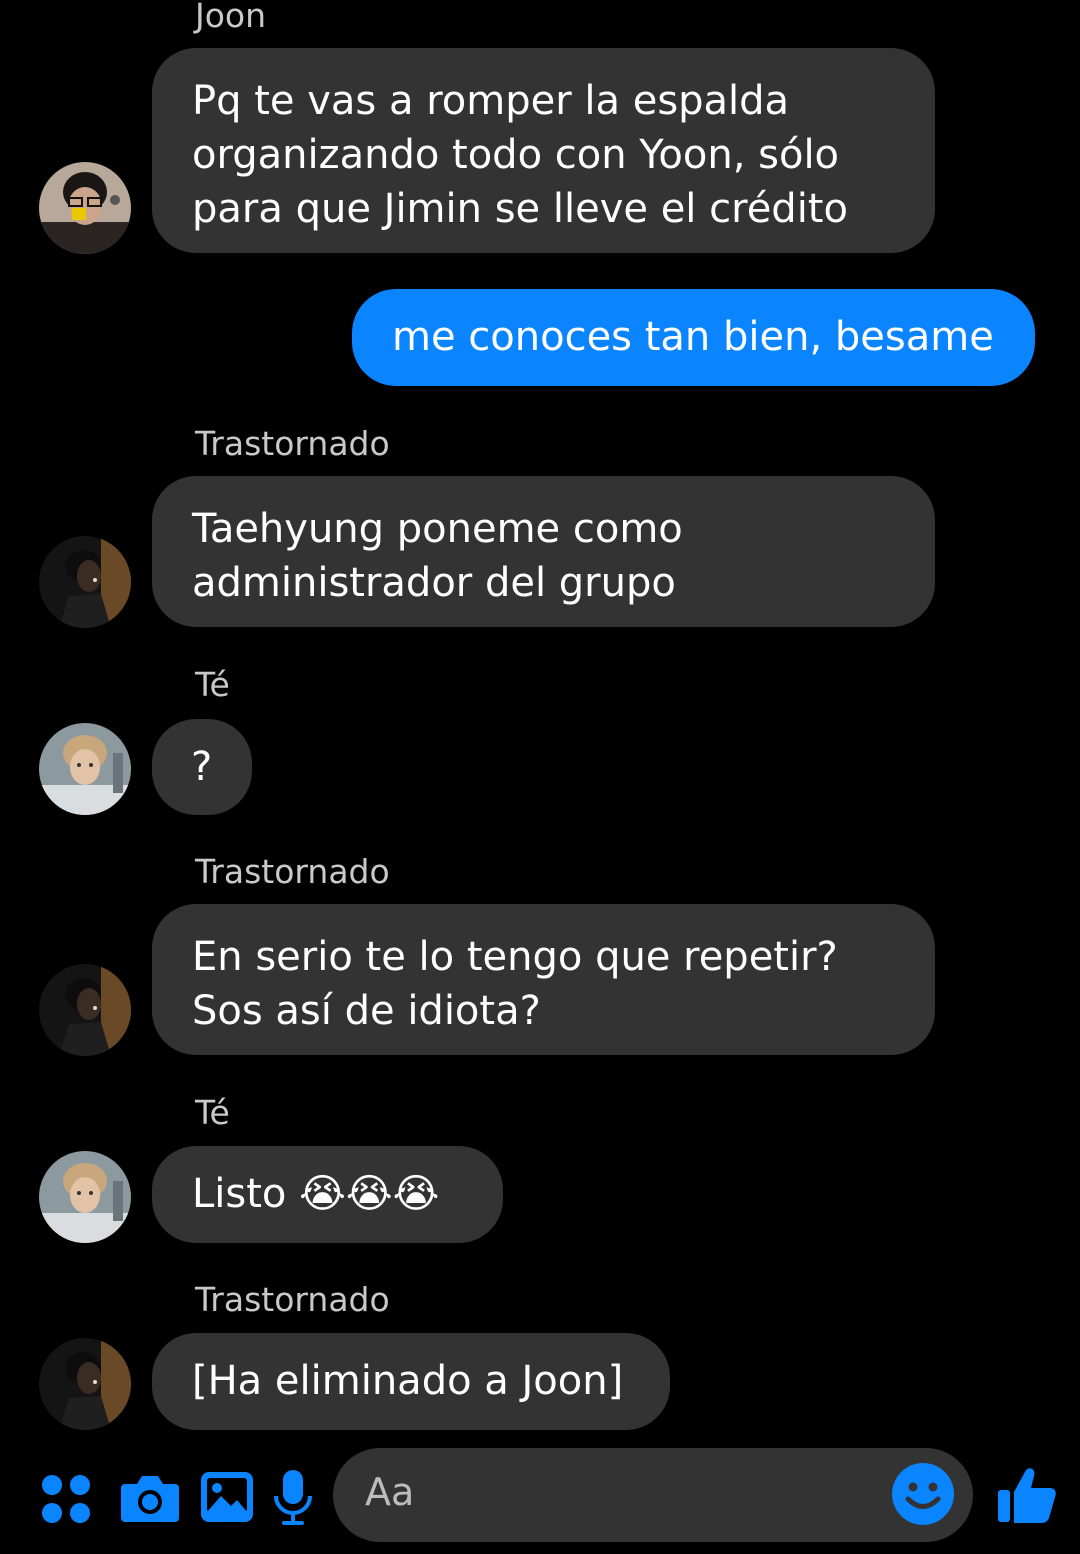  I want to click on message-bubble-incoming: Listo 😭😭😭, so click(327, 1194).